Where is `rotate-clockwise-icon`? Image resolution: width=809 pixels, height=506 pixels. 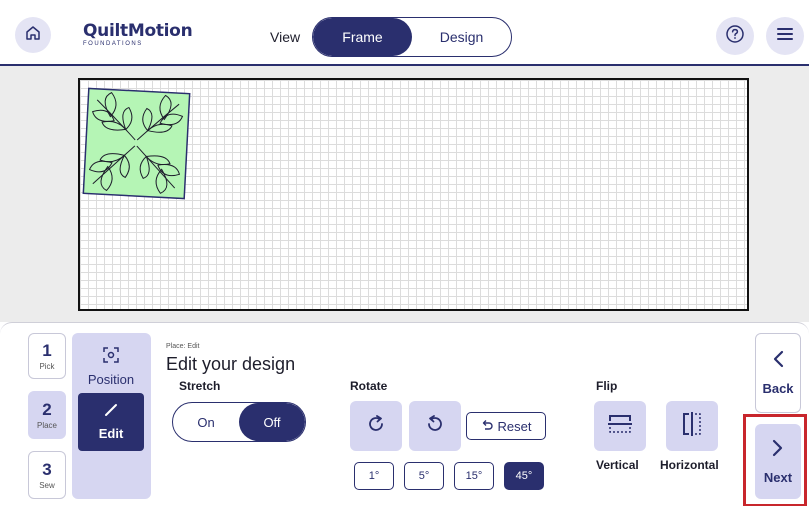
rotate-clockwise-icon is located at coordinates (376, 426).